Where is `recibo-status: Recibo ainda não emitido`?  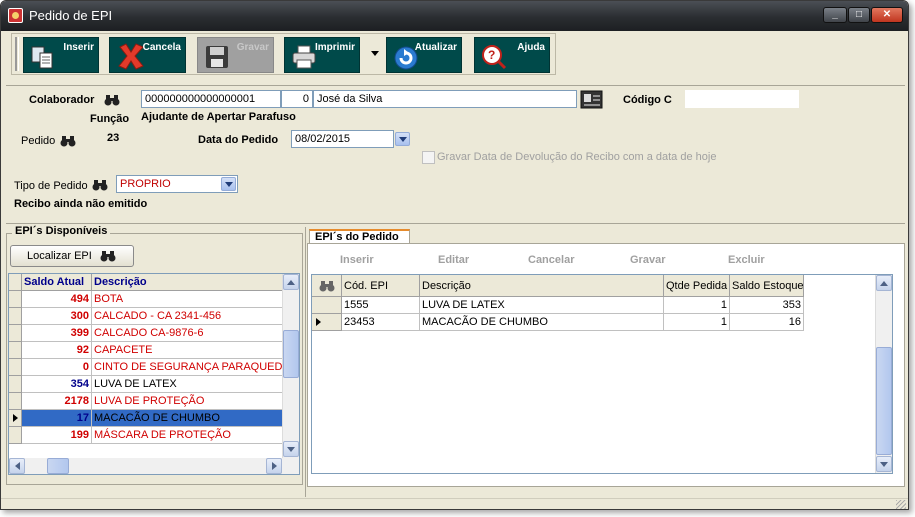
recibo-status: Recibo ainda não emitido is located at coordinates (81, 204).